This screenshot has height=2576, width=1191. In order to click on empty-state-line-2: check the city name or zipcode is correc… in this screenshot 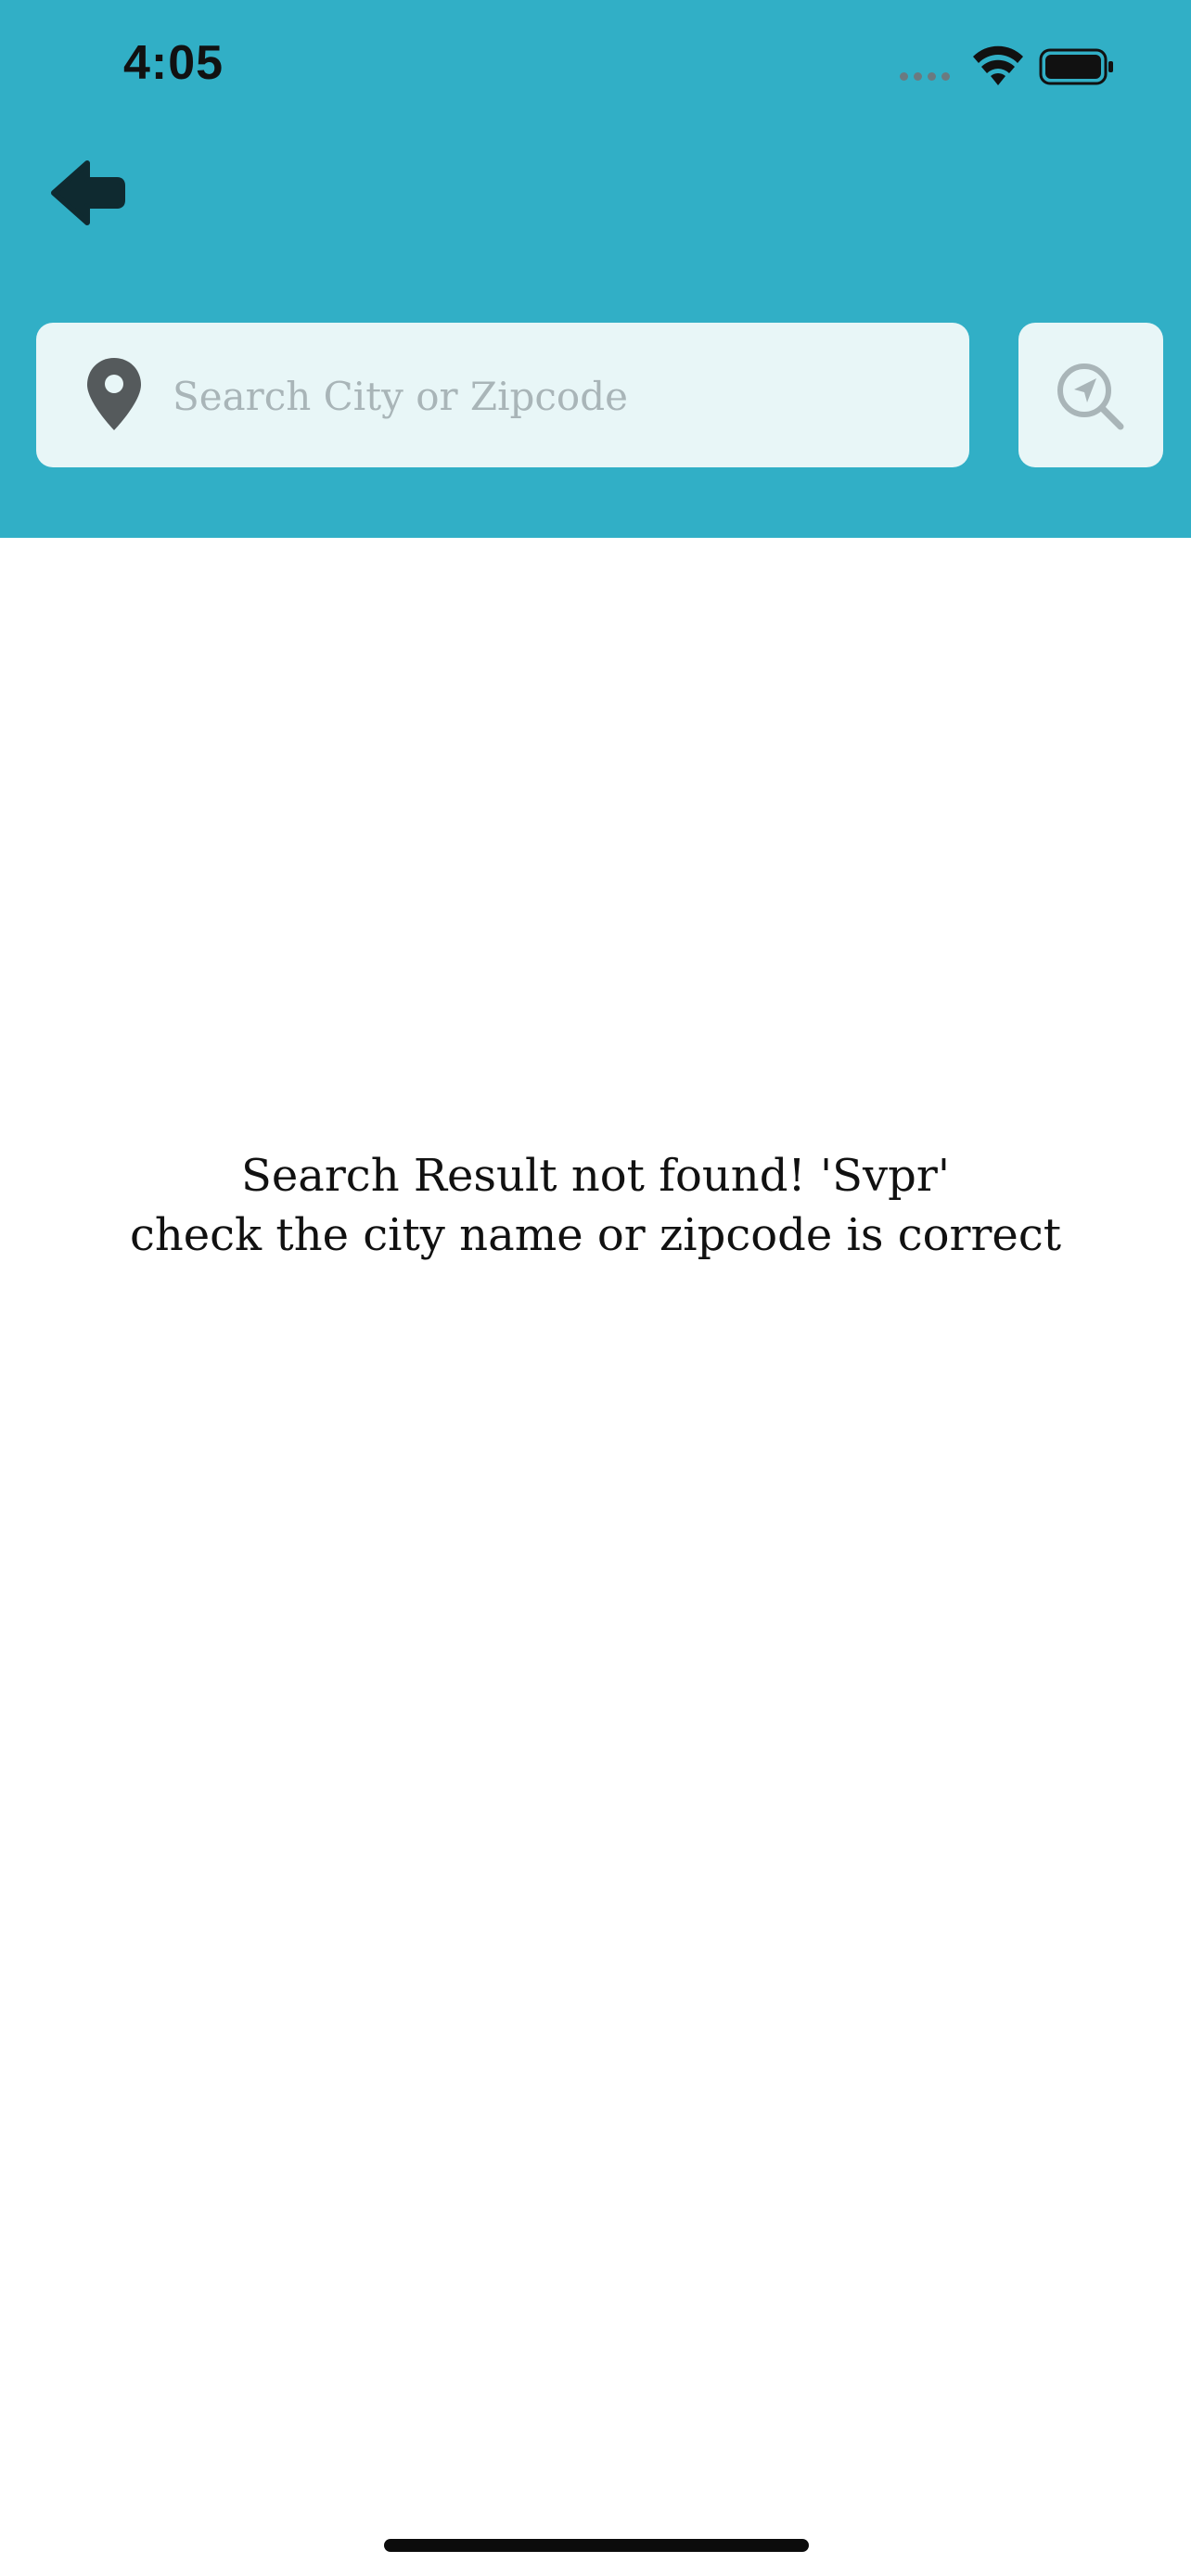, I will do `click(595, 1235)`.